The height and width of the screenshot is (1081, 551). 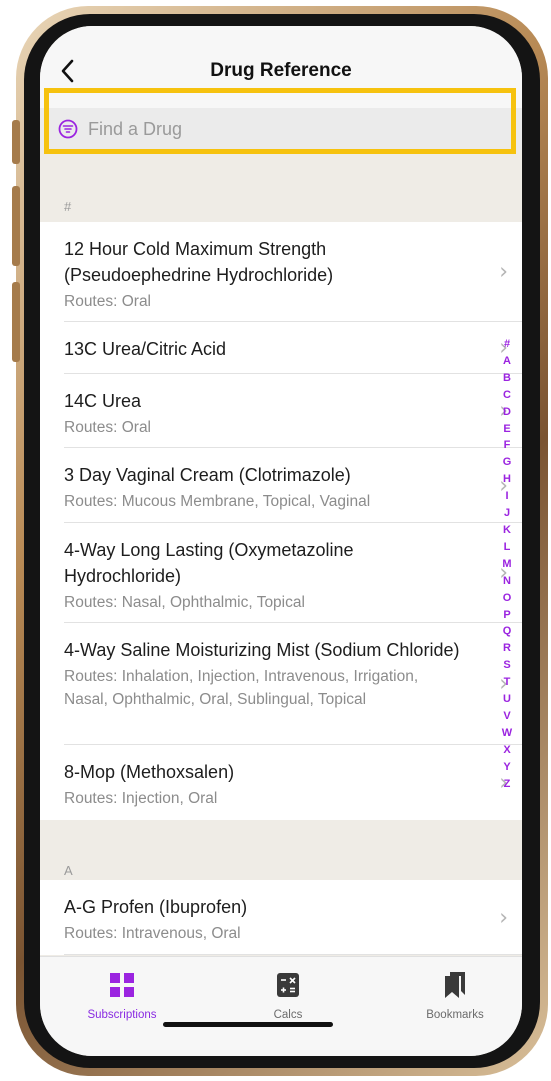 What do you see at coordinates (507, 784) in the screenshot?
I see `index-letter: Z` at bounding box center [507, 784].